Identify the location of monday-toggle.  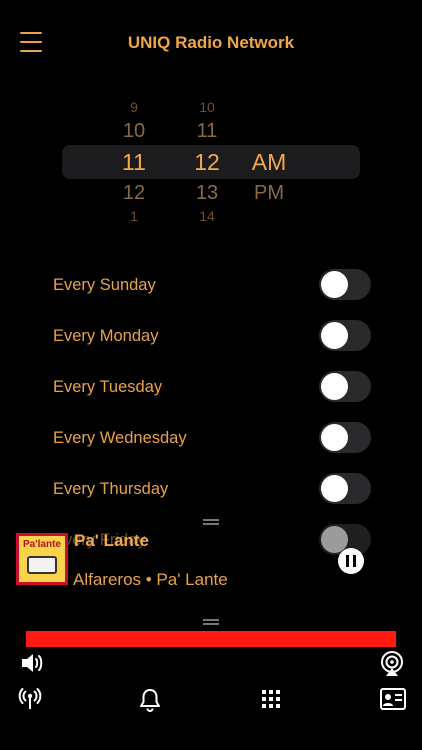
(345, 335).